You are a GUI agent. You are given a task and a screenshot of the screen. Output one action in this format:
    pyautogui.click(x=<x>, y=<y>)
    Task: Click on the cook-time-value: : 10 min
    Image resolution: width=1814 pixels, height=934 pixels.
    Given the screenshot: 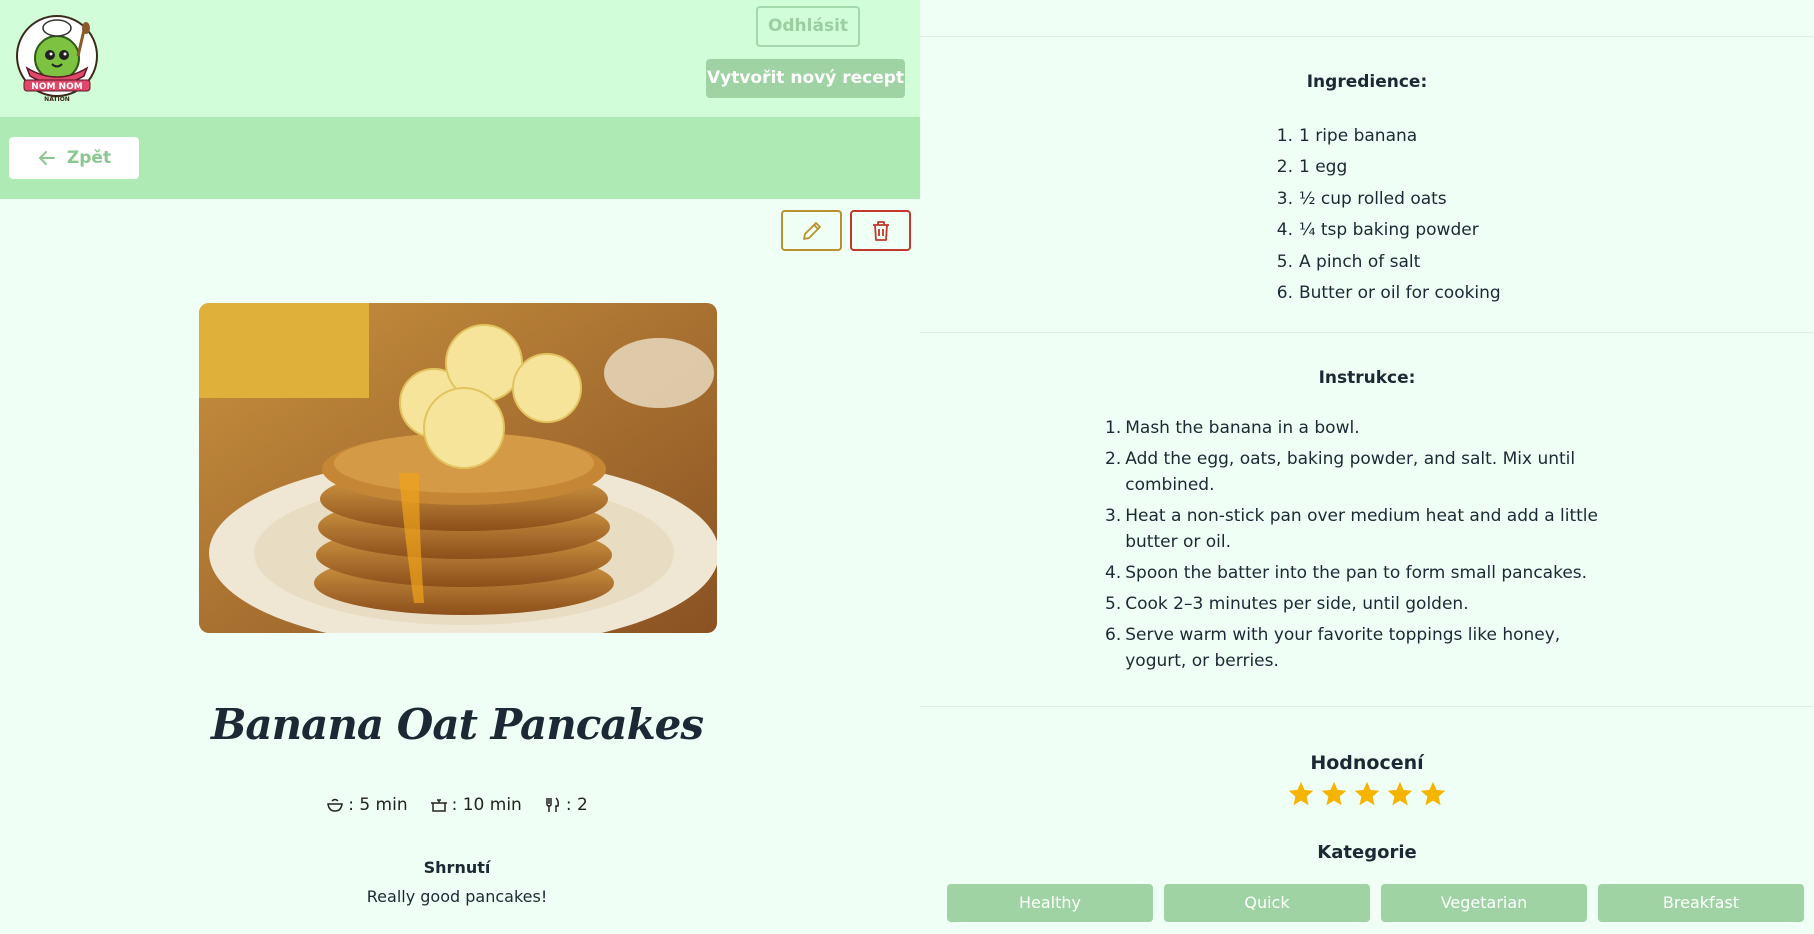 What is the action you would take?
    pyautogui.click(x=486, y=805)
    